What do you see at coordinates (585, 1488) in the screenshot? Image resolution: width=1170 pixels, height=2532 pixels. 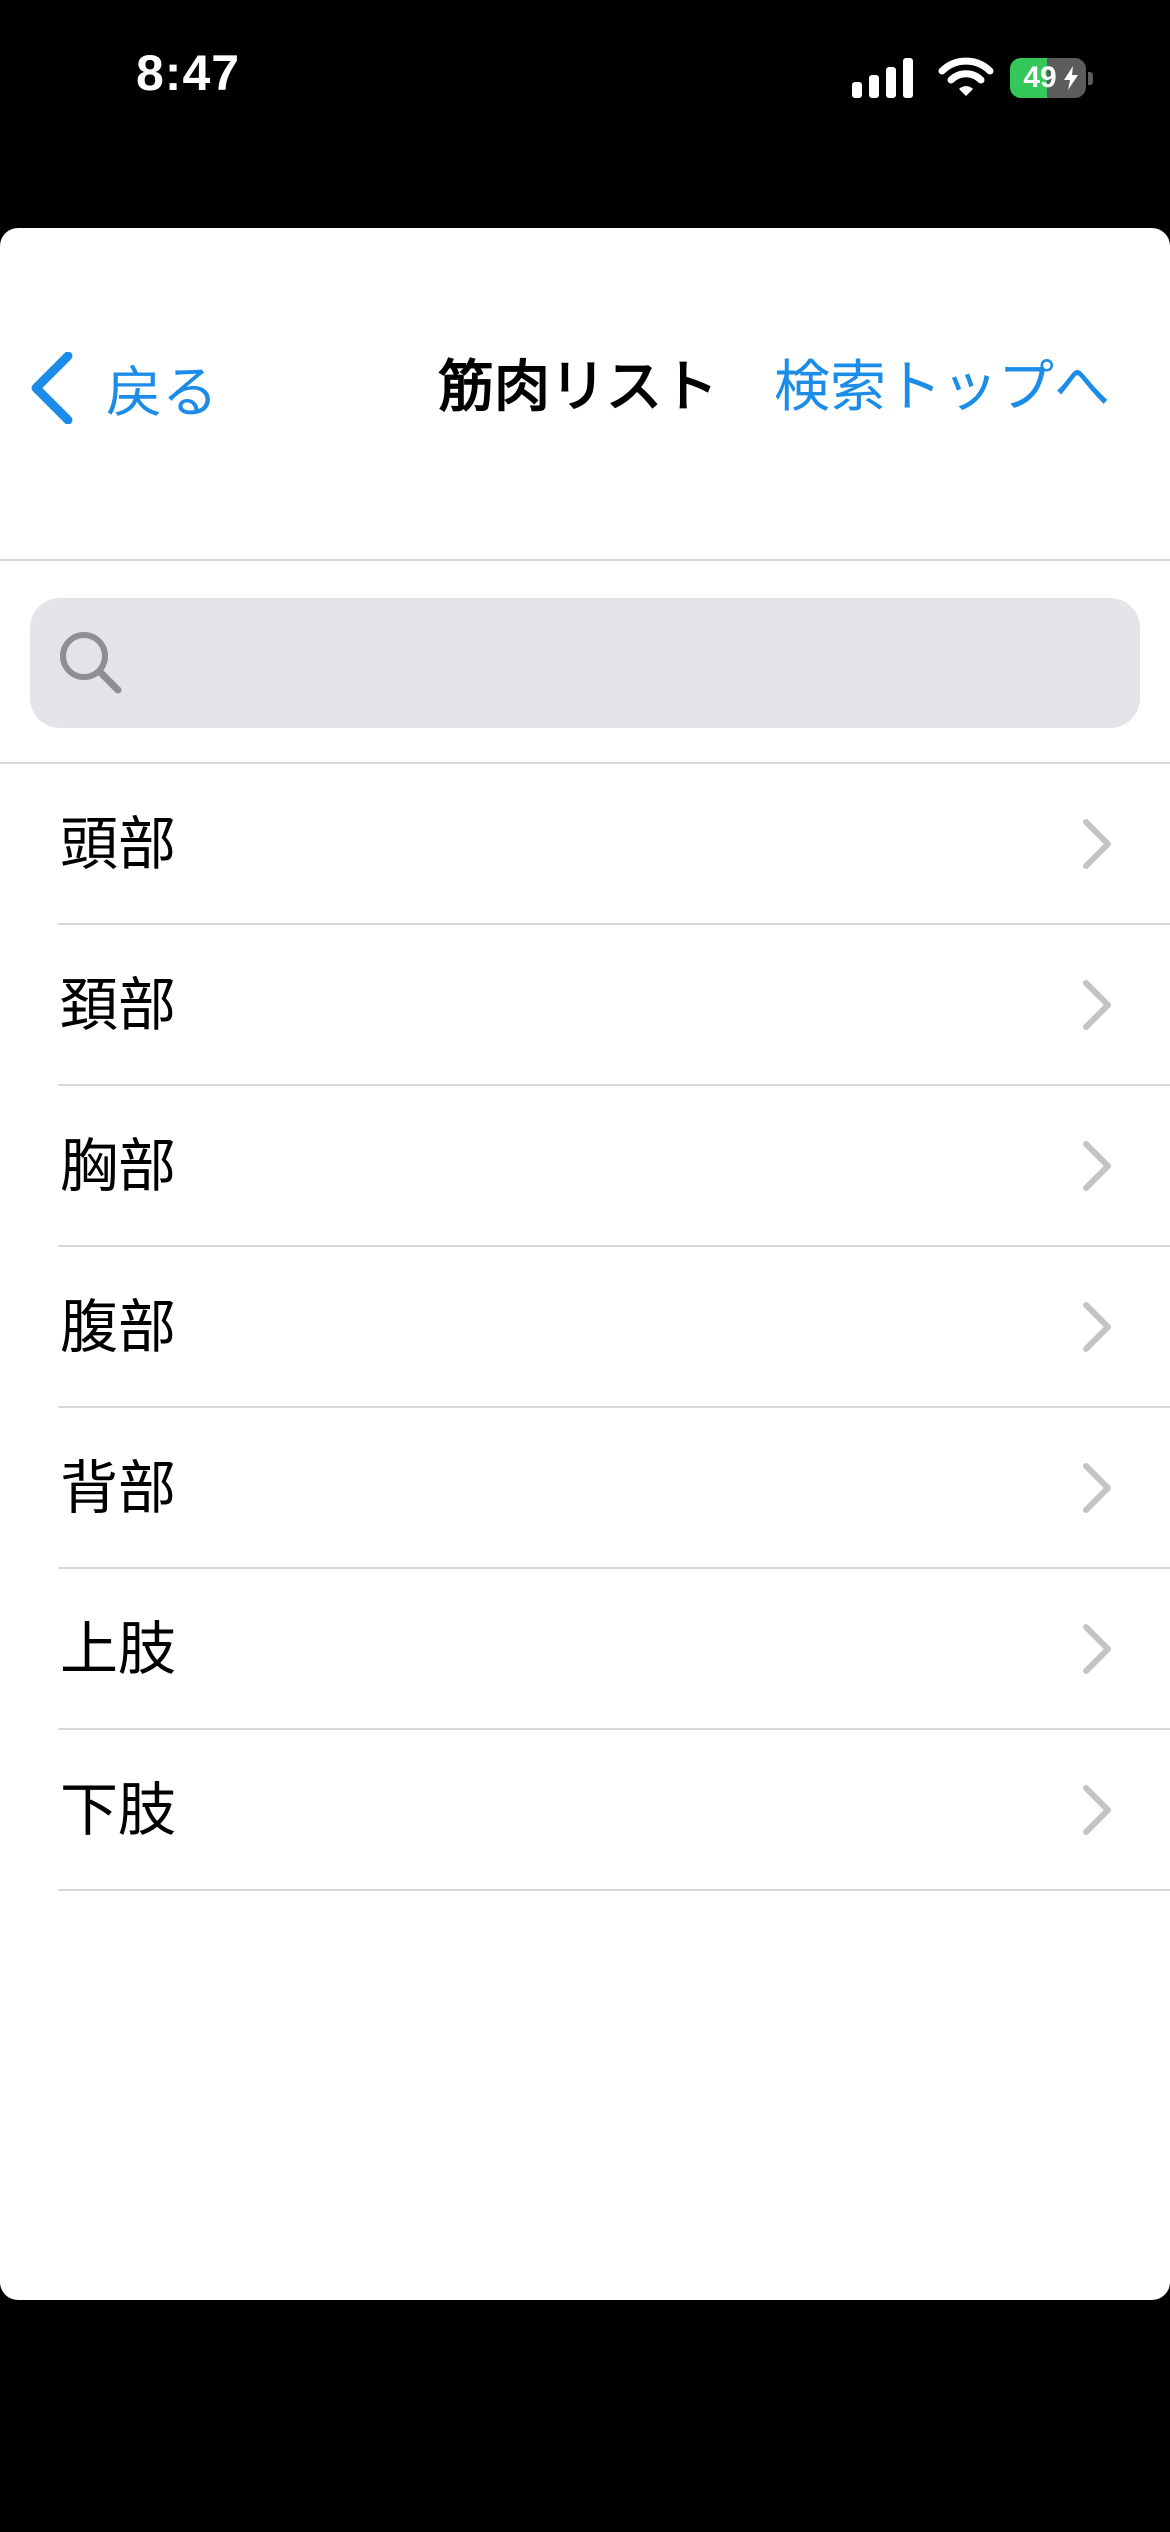 I see `list-item-back: 背部` at bounding box center [585, 1488].